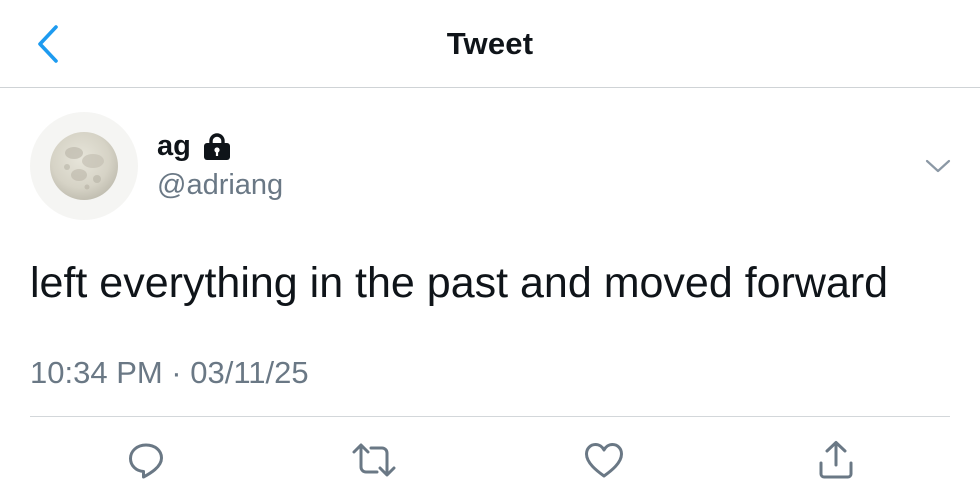 This screenshot has width=980, height=504. I want to click on divider, so click(490, 416).